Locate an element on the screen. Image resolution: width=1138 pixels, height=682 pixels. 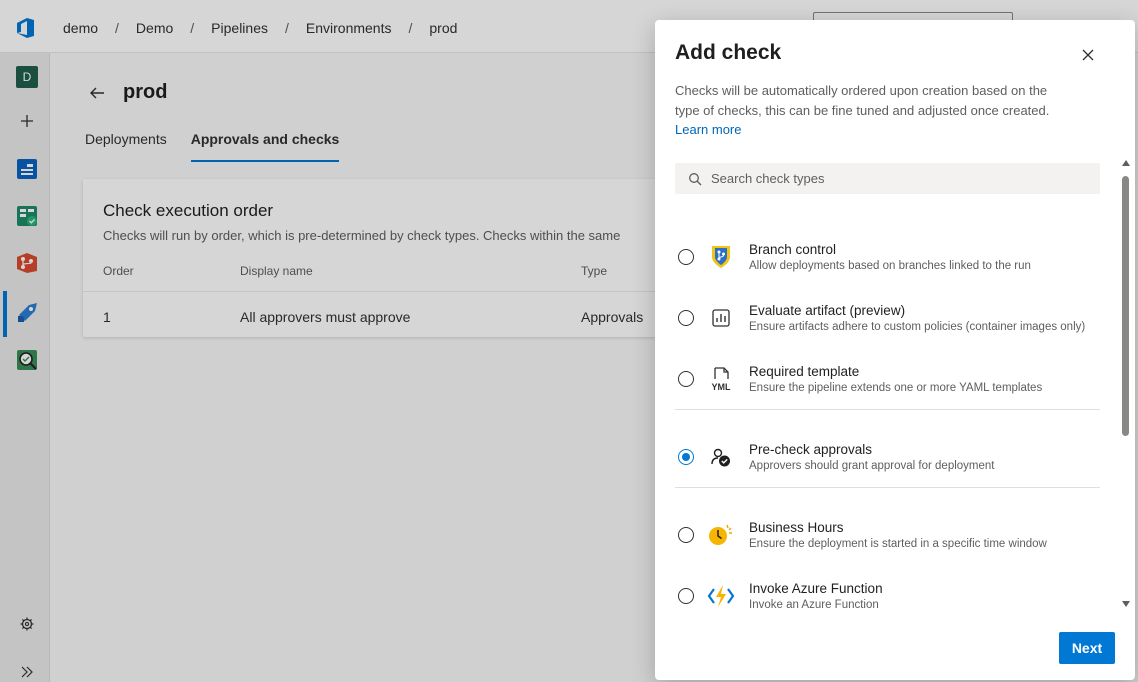
learn-more-link: Learn more is located at coordinates (708, 129).